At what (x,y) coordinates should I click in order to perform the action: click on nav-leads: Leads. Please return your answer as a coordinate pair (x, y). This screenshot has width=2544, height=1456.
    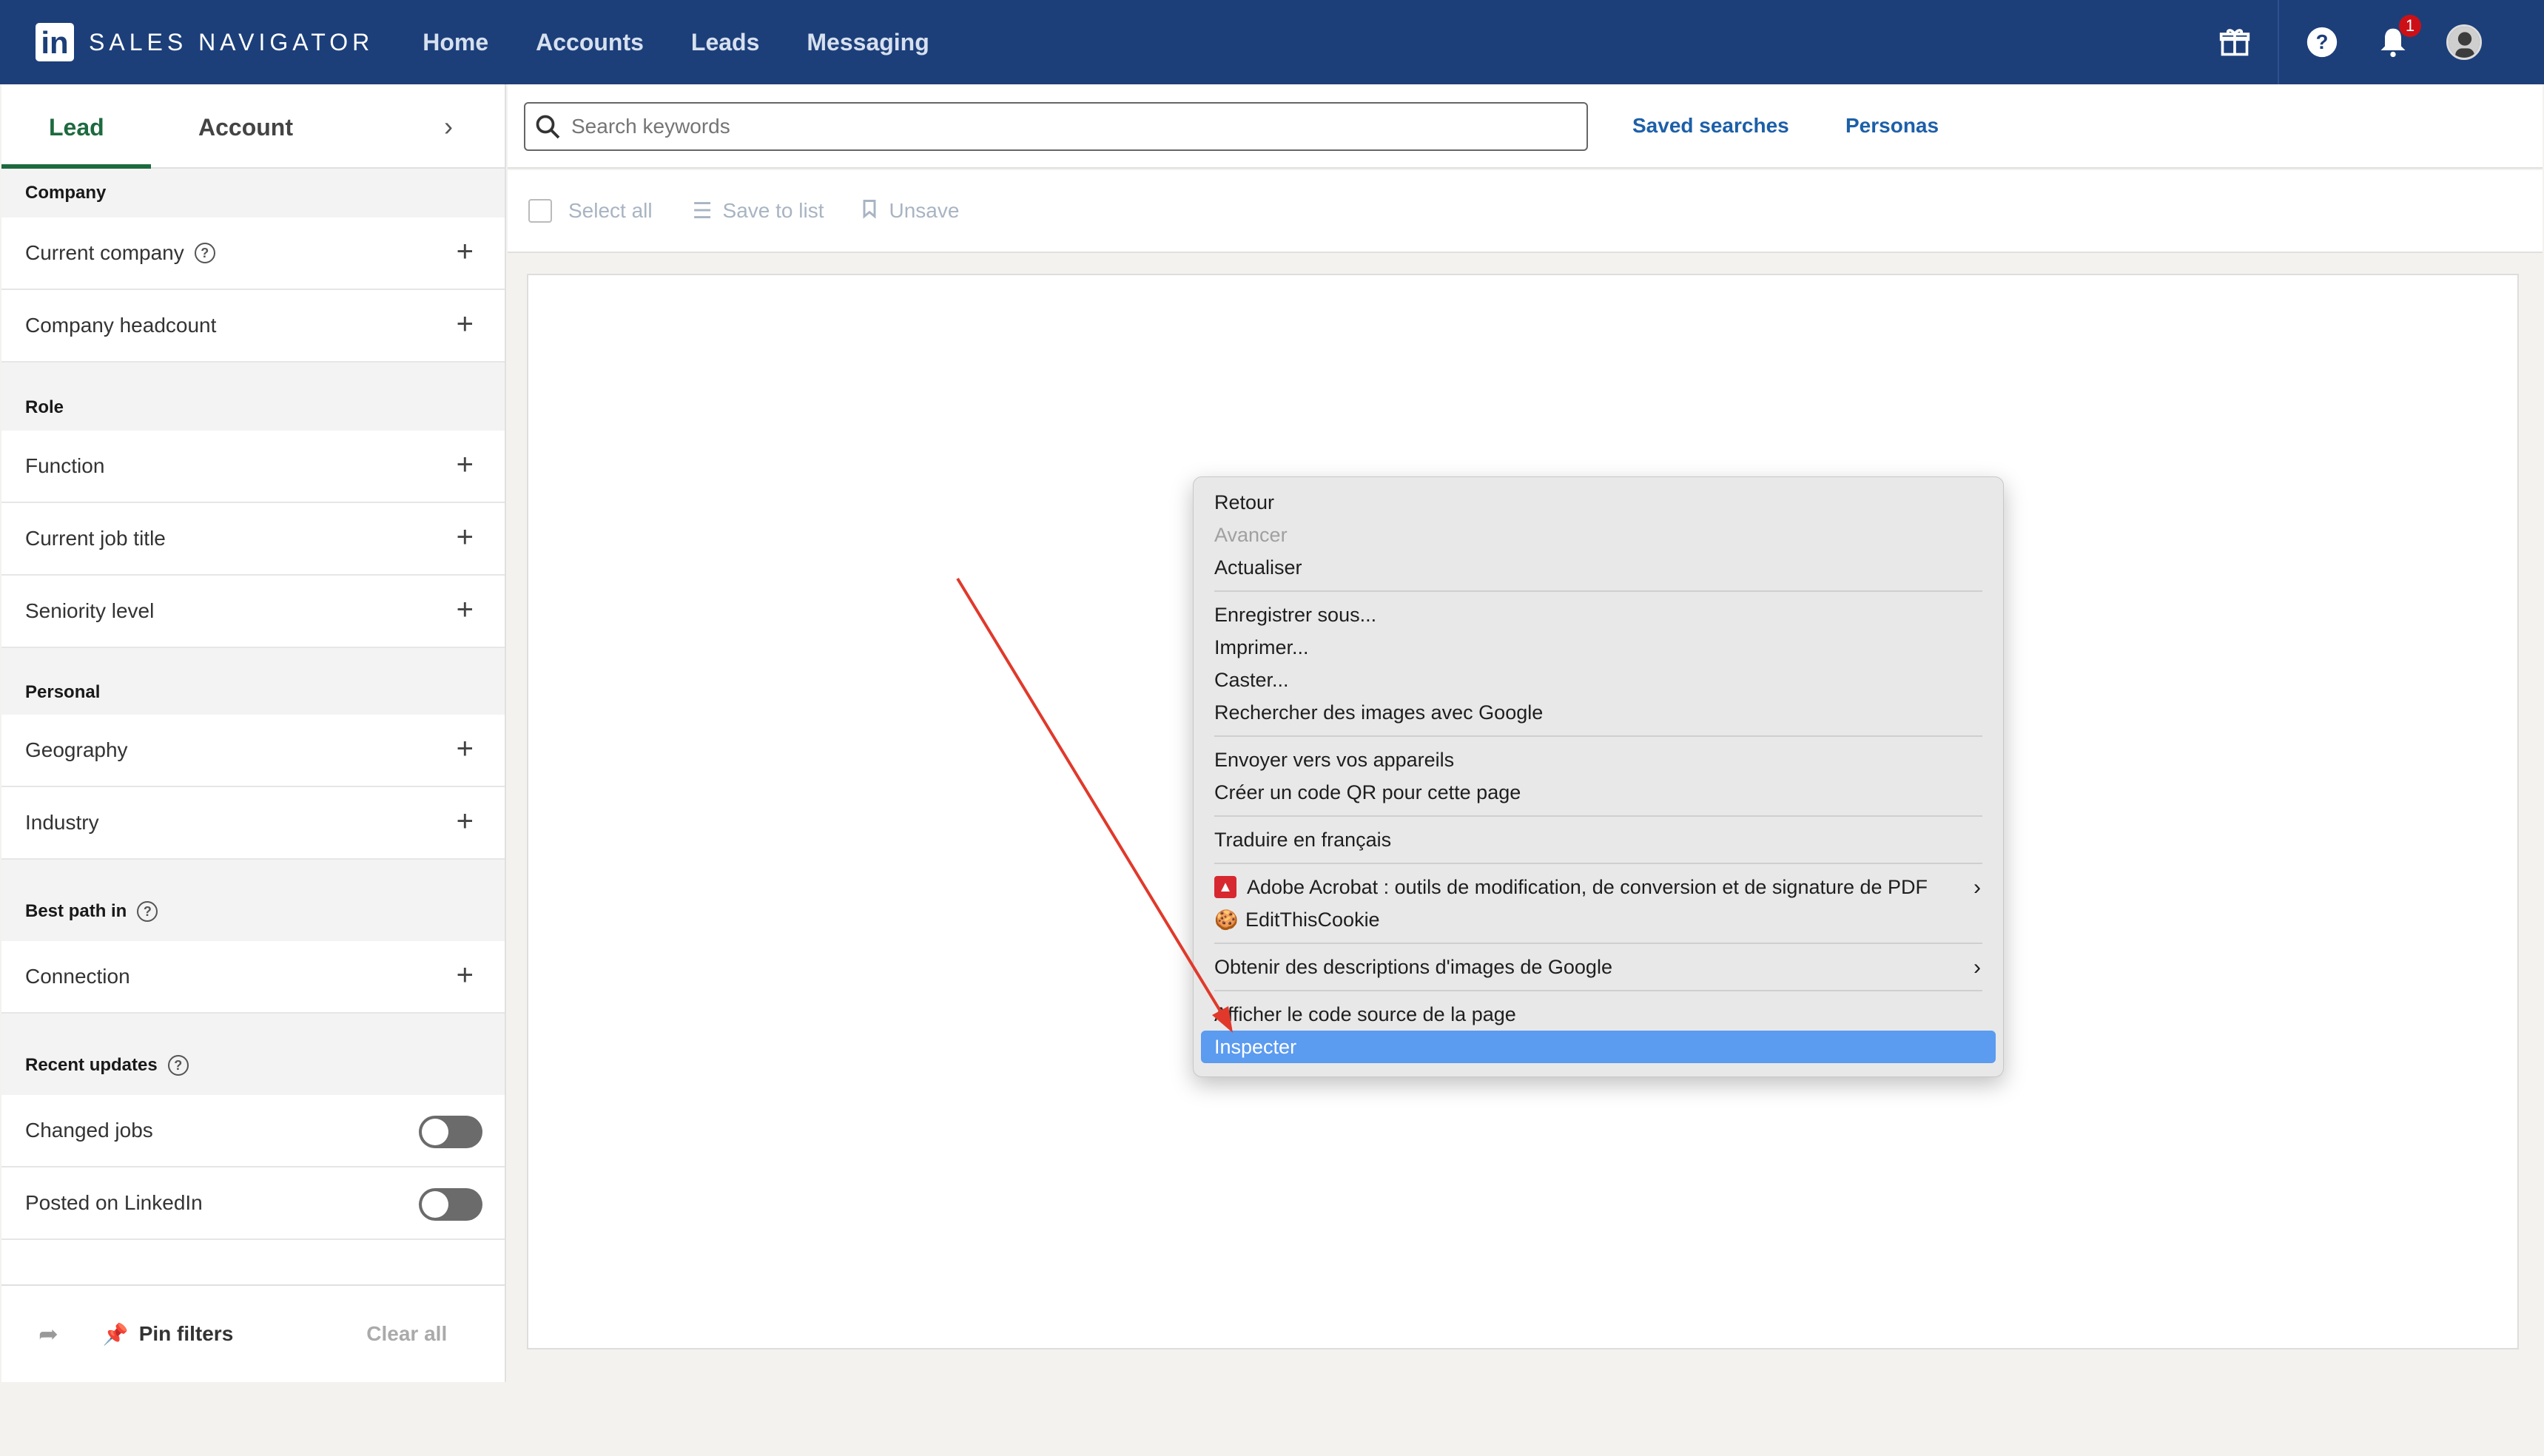
    Looking at the image, I should click on (725, 43).